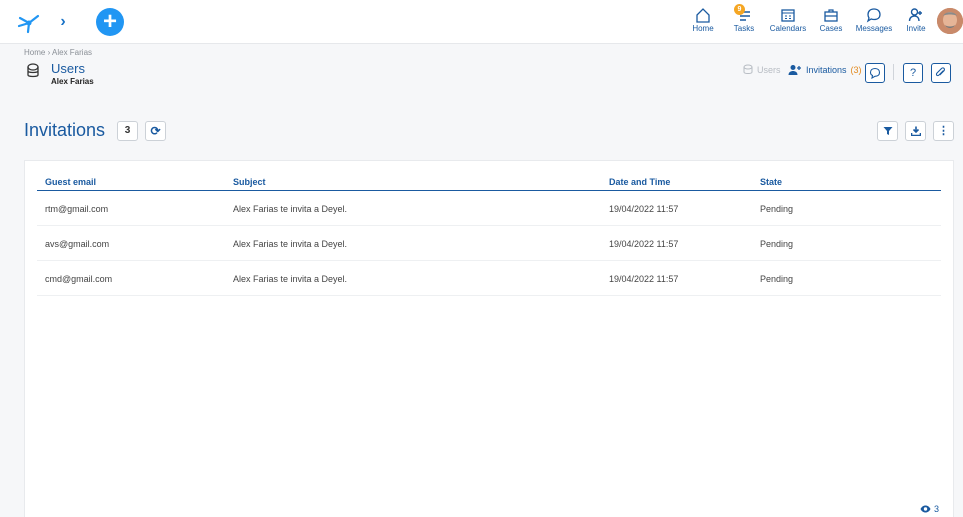 The width and height of the screenshot is (963, 517). I want to click on comments-button, so click(875, 73).